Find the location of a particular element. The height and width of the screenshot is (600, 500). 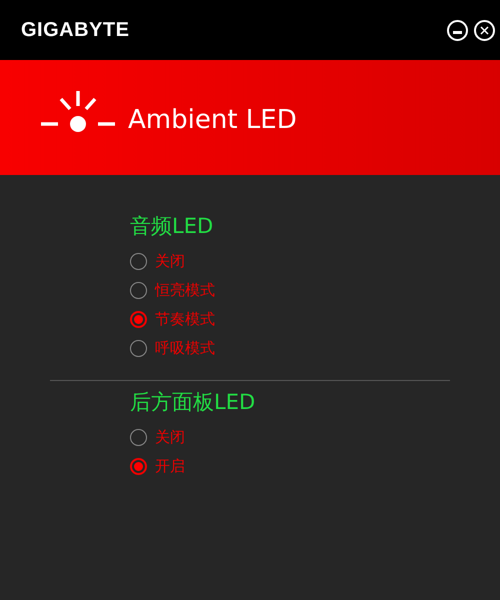

banner-title: Ambient LED is located at coordinates (212, 120).